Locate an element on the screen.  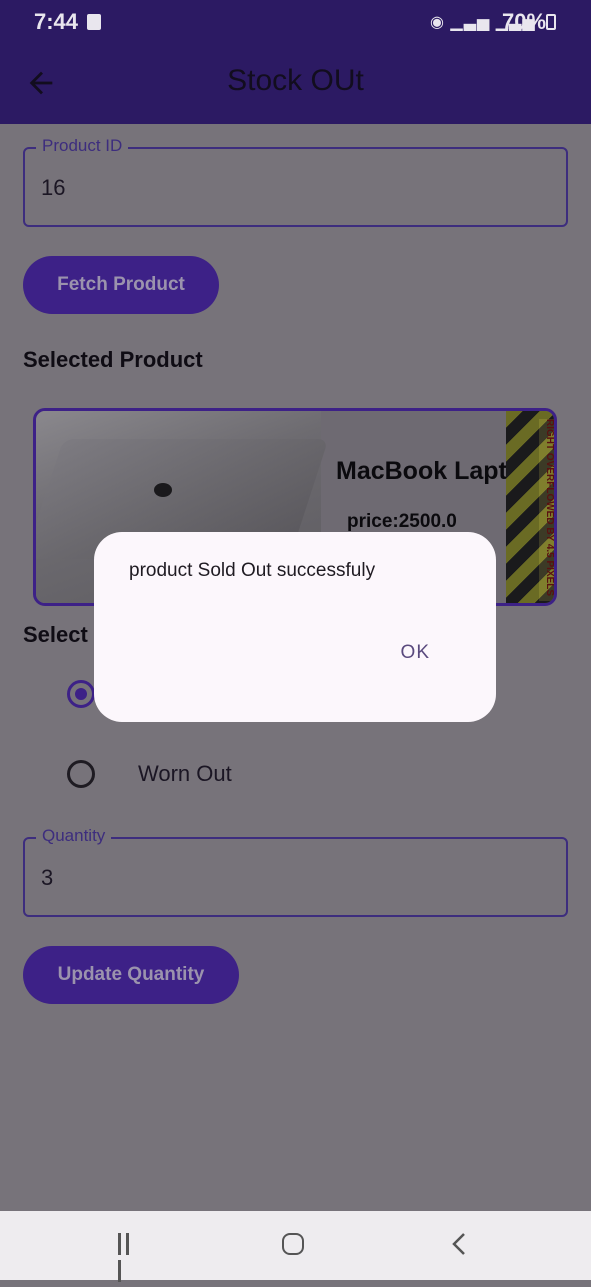
update-quantity-button: Update Quantity is located at coordinates (131, 975).